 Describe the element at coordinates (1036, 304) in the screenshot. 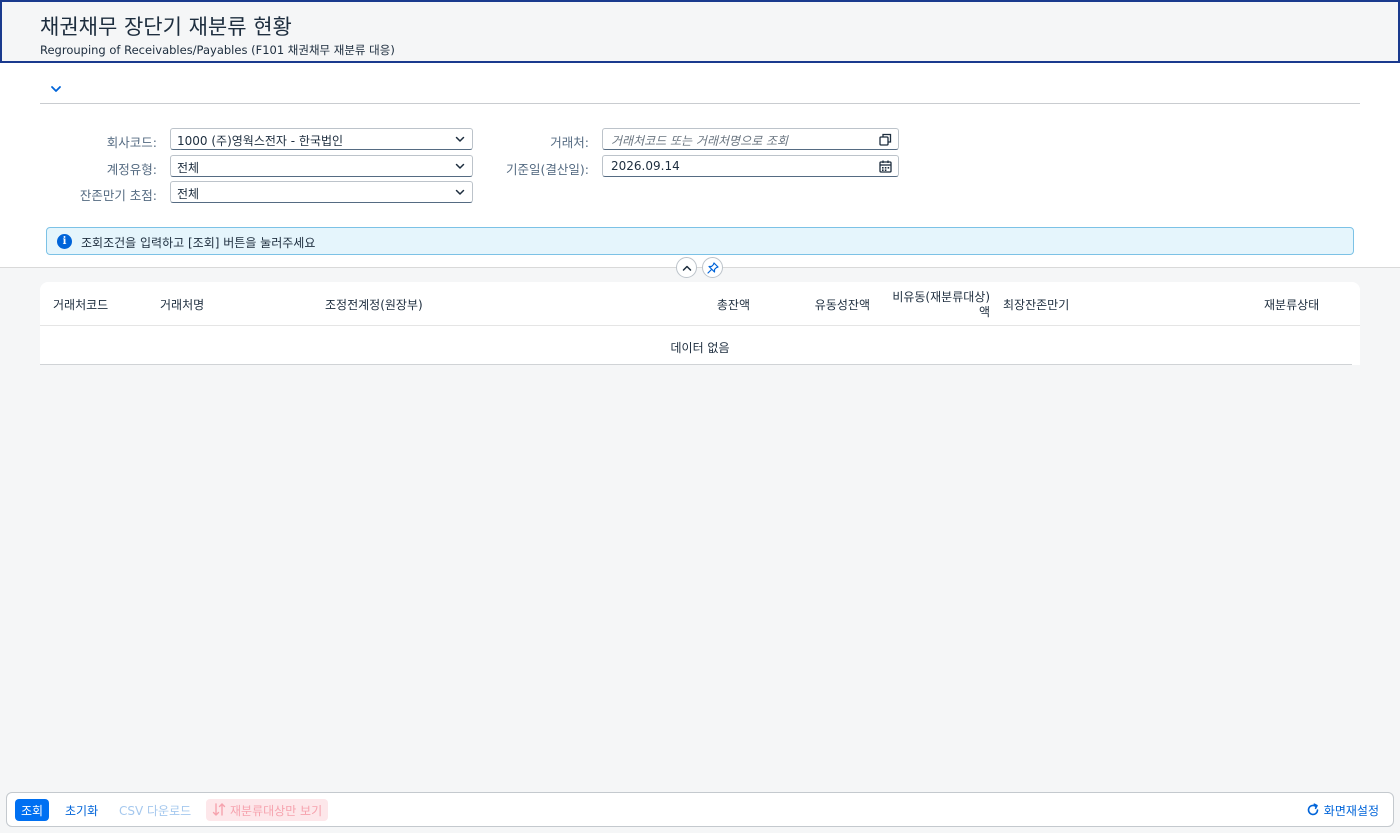

I see `column-header-longest-maturity: 최장잔존만기` at that location.